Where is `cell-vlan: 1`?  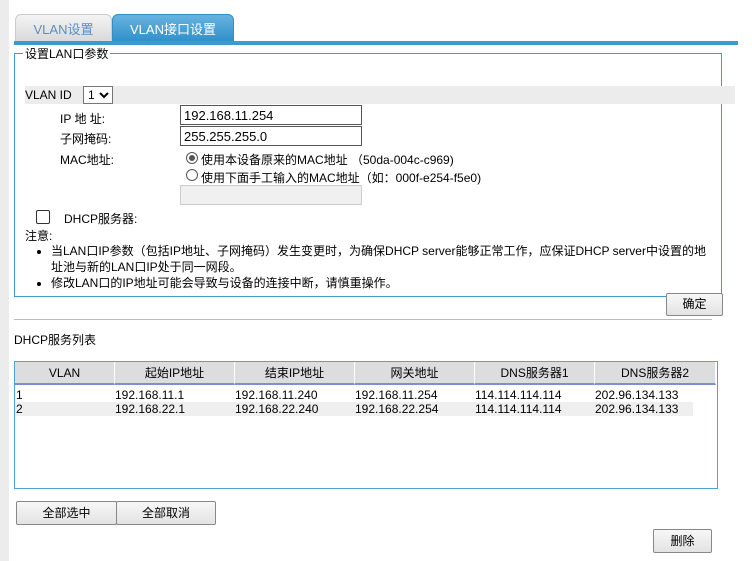
cell-vlan: 1 is located at coordinates (19, 395).